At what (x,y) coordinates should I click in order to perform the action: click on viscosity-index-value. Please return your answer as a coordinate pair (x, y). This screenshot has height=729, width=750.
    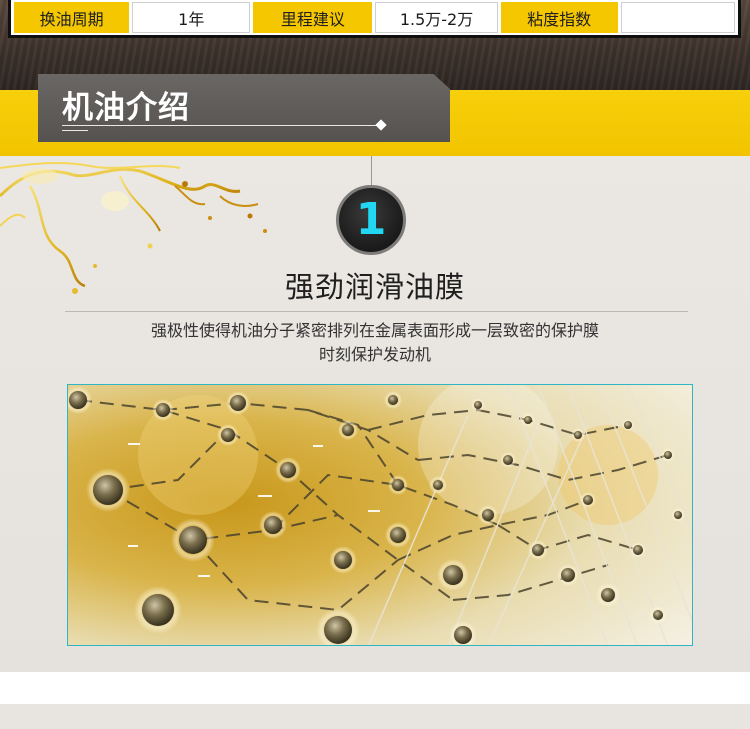
    Looking at the image, I should click on (677, 17).